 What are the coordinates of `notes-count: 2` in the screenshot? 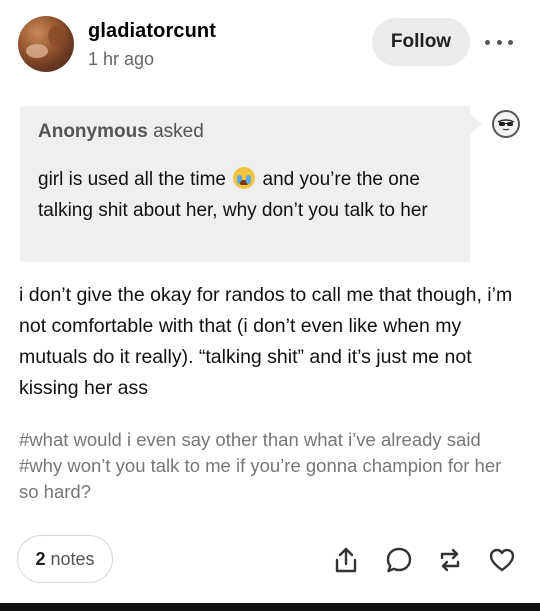 It's located at (40, 558).